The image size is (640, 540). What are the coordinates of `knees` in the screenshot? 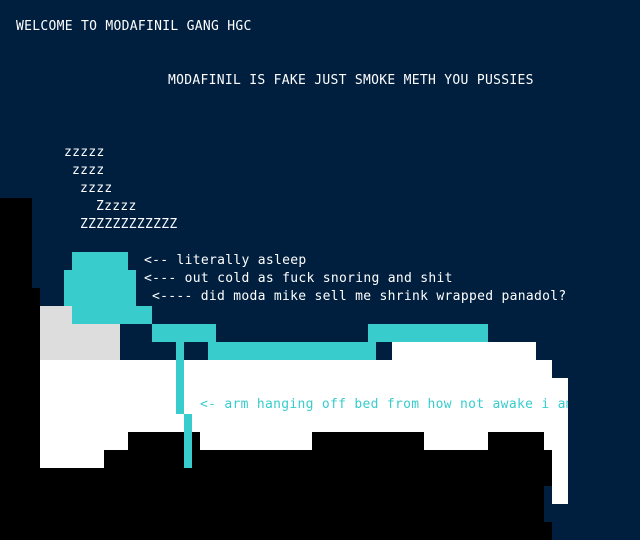 It's located at (428, 333).